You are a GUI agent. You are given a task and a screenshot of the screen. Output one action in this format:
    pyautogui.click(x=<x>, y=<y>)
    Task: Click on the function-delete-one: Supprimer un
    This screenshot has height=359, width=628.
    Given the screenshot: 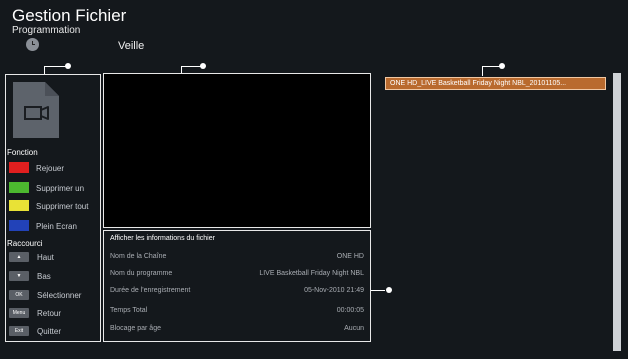 What is the action you would take?
    pyautogui.click(x=60, y=188)
    